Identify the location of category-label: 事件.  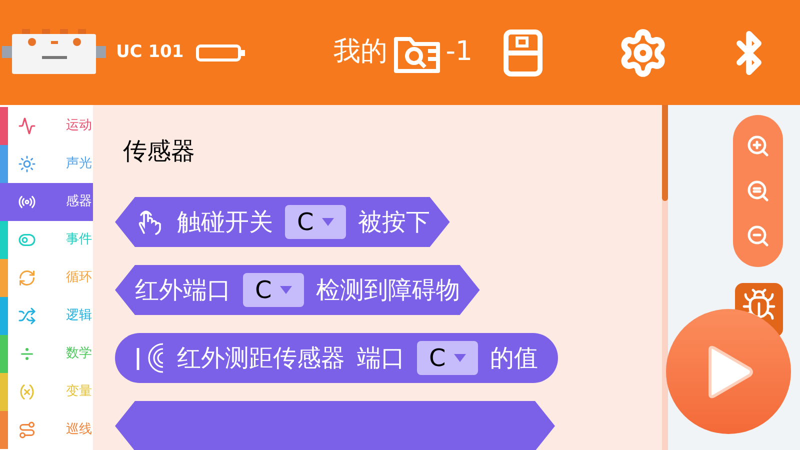
(79, 240).